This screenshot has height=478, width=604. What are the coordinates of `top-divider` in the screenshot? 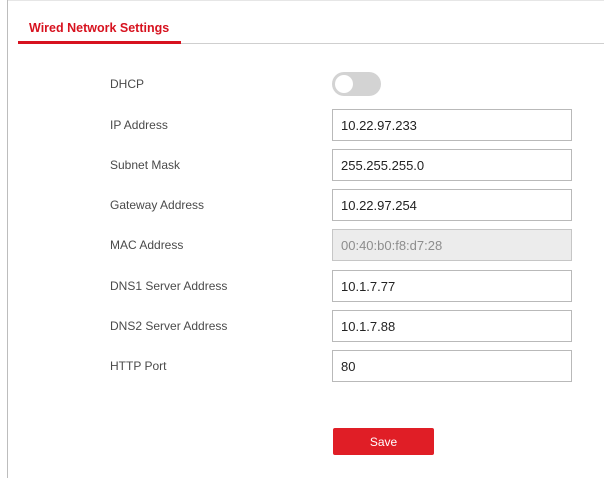 It's located at (305, 0).